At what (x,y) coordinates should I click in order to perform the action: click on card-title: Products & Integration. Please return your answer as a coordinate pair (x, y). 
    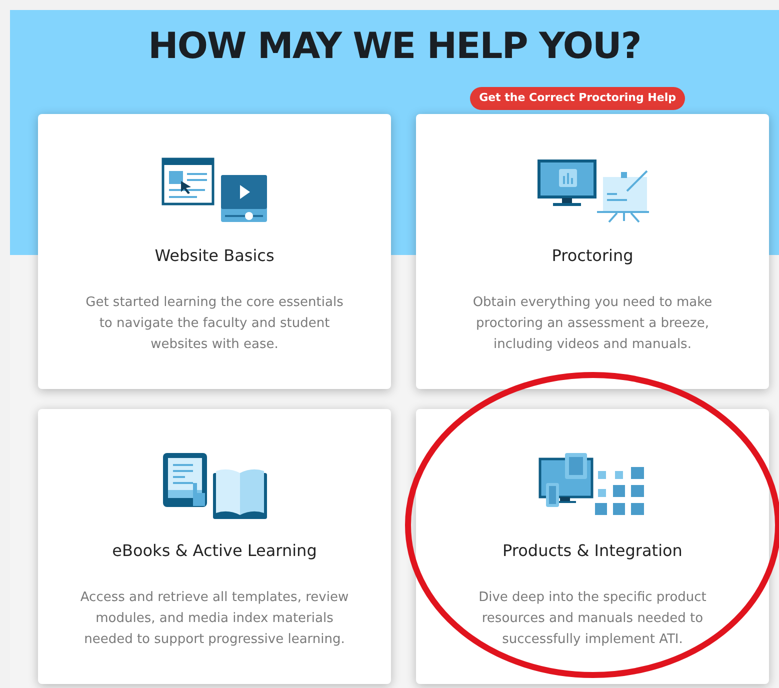
    Looking at the image, I should click on (592, 551).